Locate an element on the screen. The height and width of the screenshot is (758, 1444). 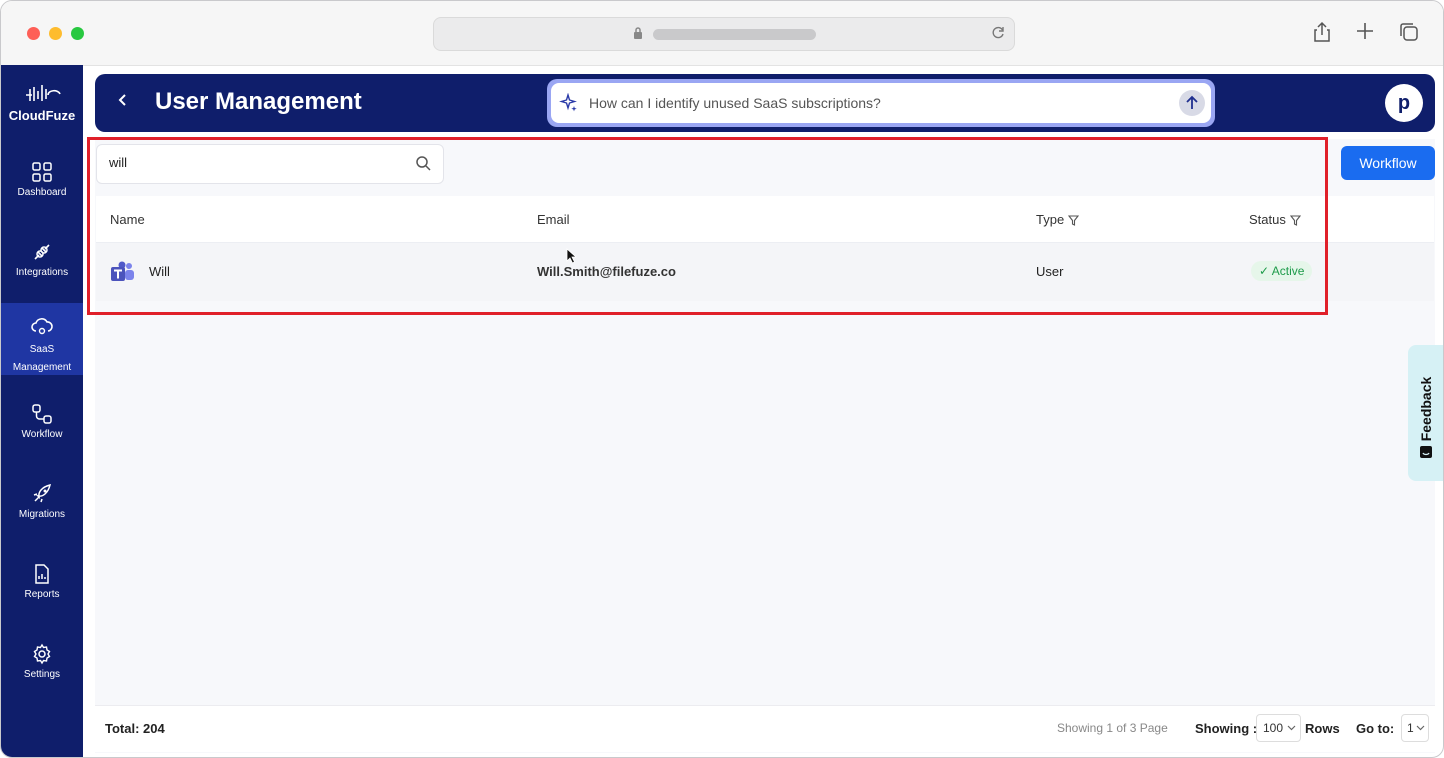
sidebar-item-label: SaaS Management is located at coordinates (42, 358).